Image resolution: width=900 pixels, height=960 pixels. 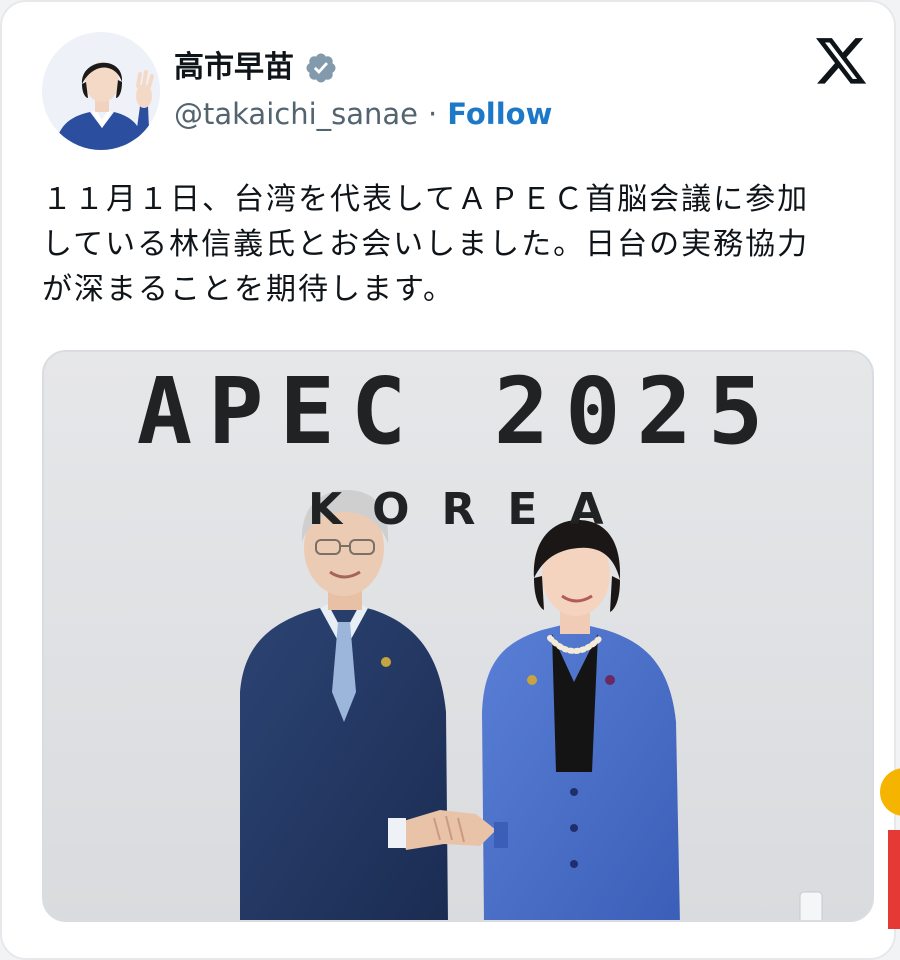 What do you see at coordinates (234, 68) in the screenshot?
I see `display-name: 高市早苗` at bounding box center [234, 68].